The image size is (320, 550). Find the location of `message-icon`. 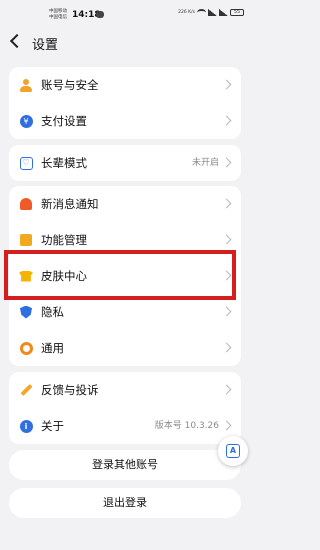

message-icon is located at coordinates (100, 14).